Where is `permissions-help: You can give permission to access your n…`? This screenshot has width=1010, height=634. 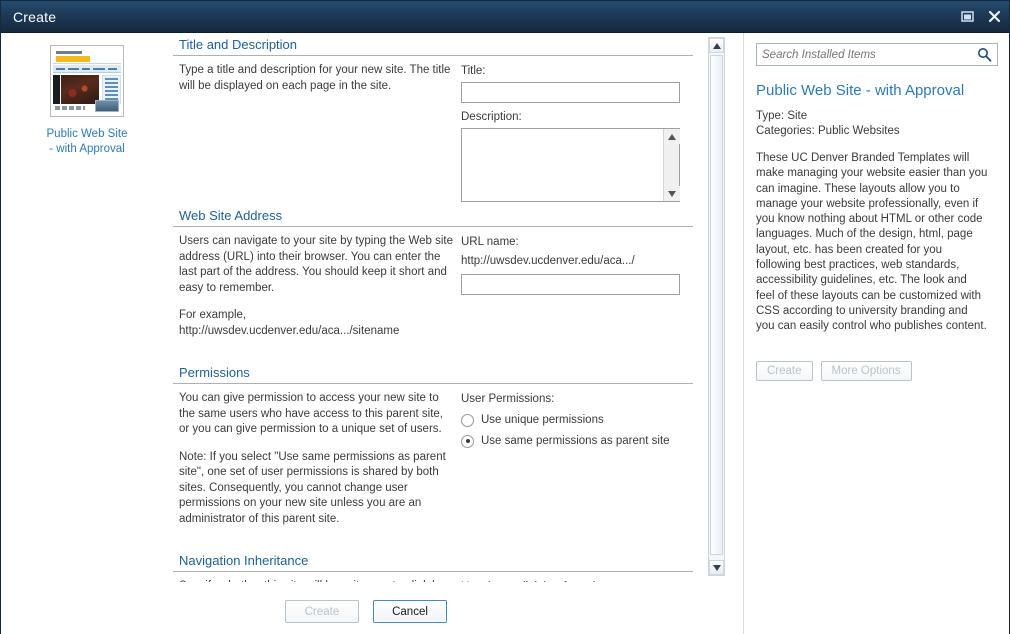
permissions-help: You can give permission to access your n… is located at coordinates (313, 465).